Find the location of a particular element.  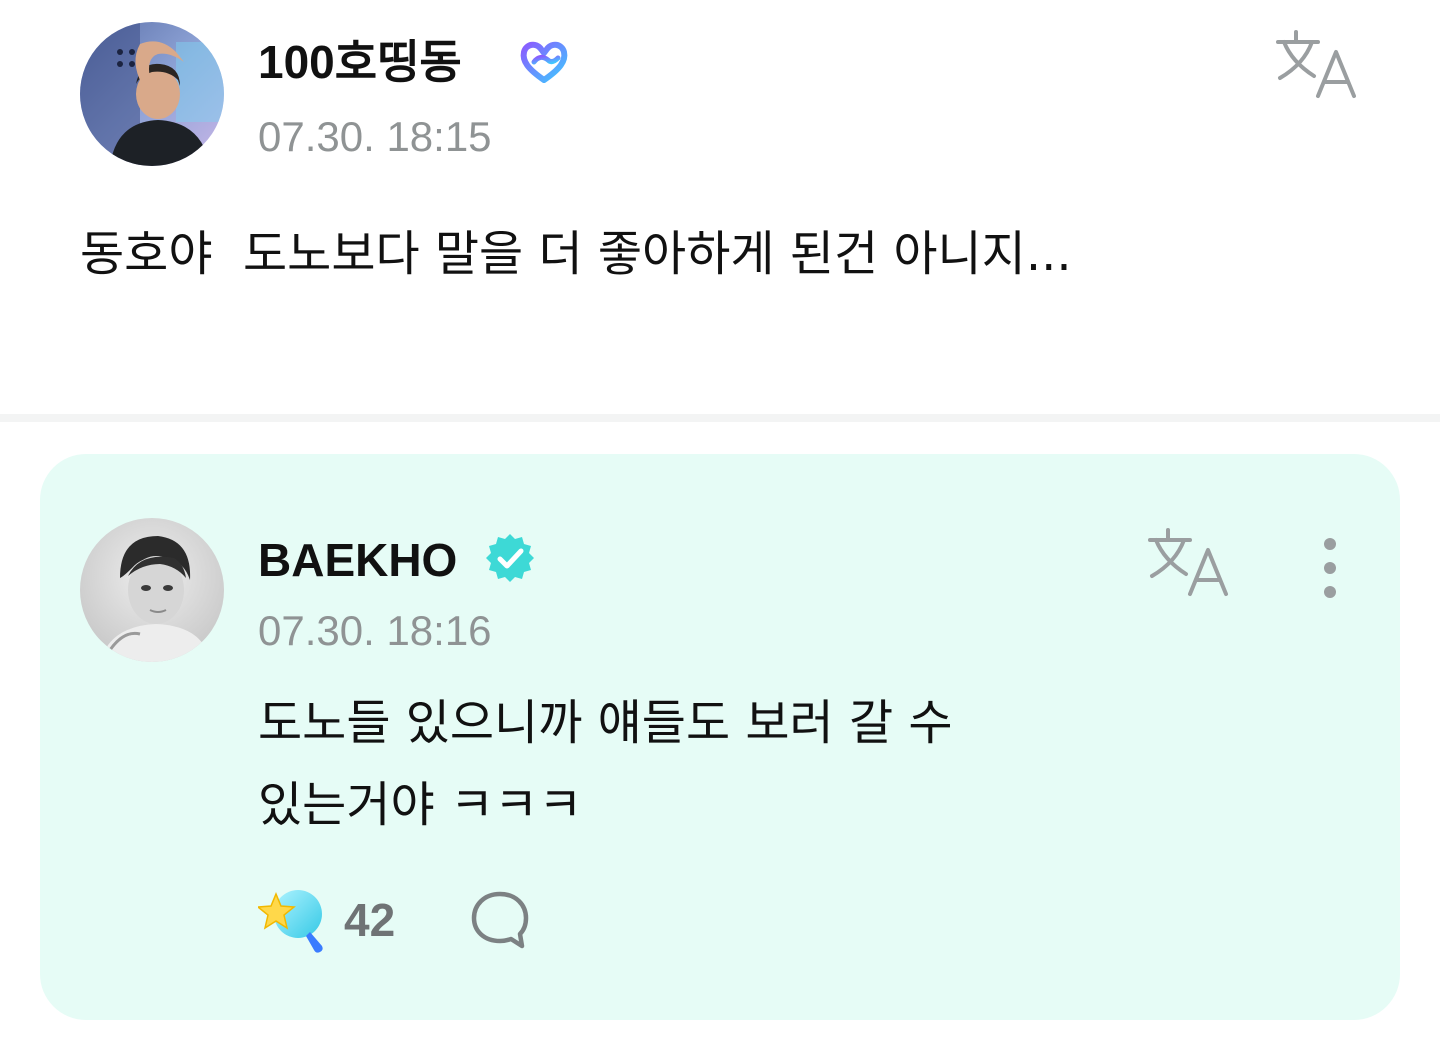

fan-avatar is located at coordinates (152, 94).